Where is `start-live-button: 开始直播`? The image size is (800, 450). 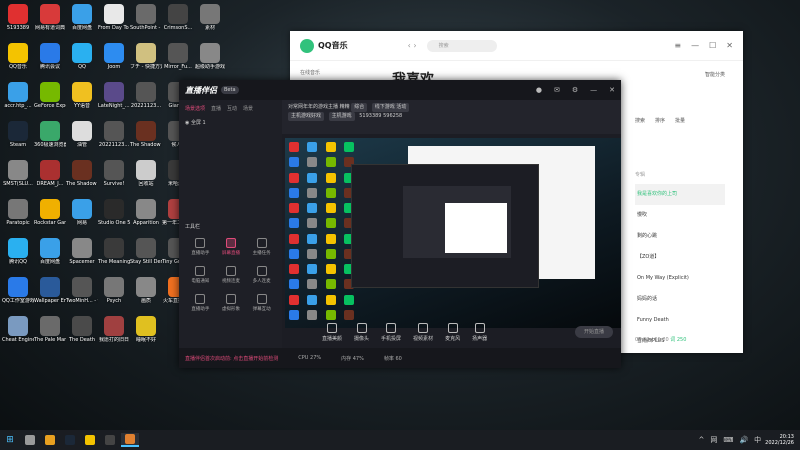 start-live-button: 开始直播 is located at coordinates (594, 332).